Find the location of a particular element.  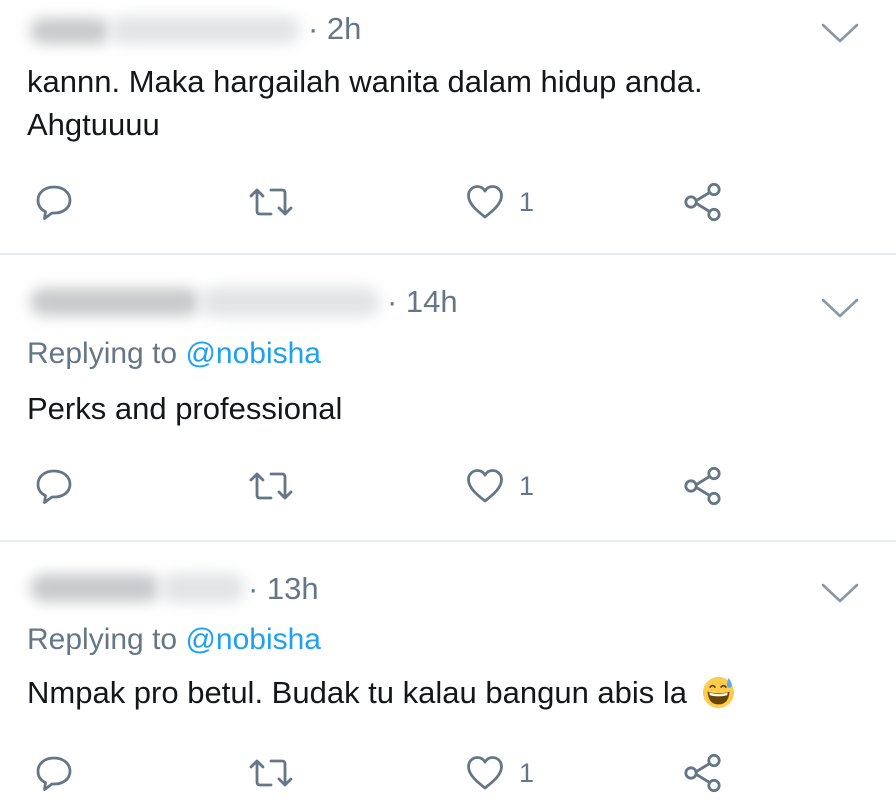

tweet-timestamp: · 2h is located at coordinates (334, 29).